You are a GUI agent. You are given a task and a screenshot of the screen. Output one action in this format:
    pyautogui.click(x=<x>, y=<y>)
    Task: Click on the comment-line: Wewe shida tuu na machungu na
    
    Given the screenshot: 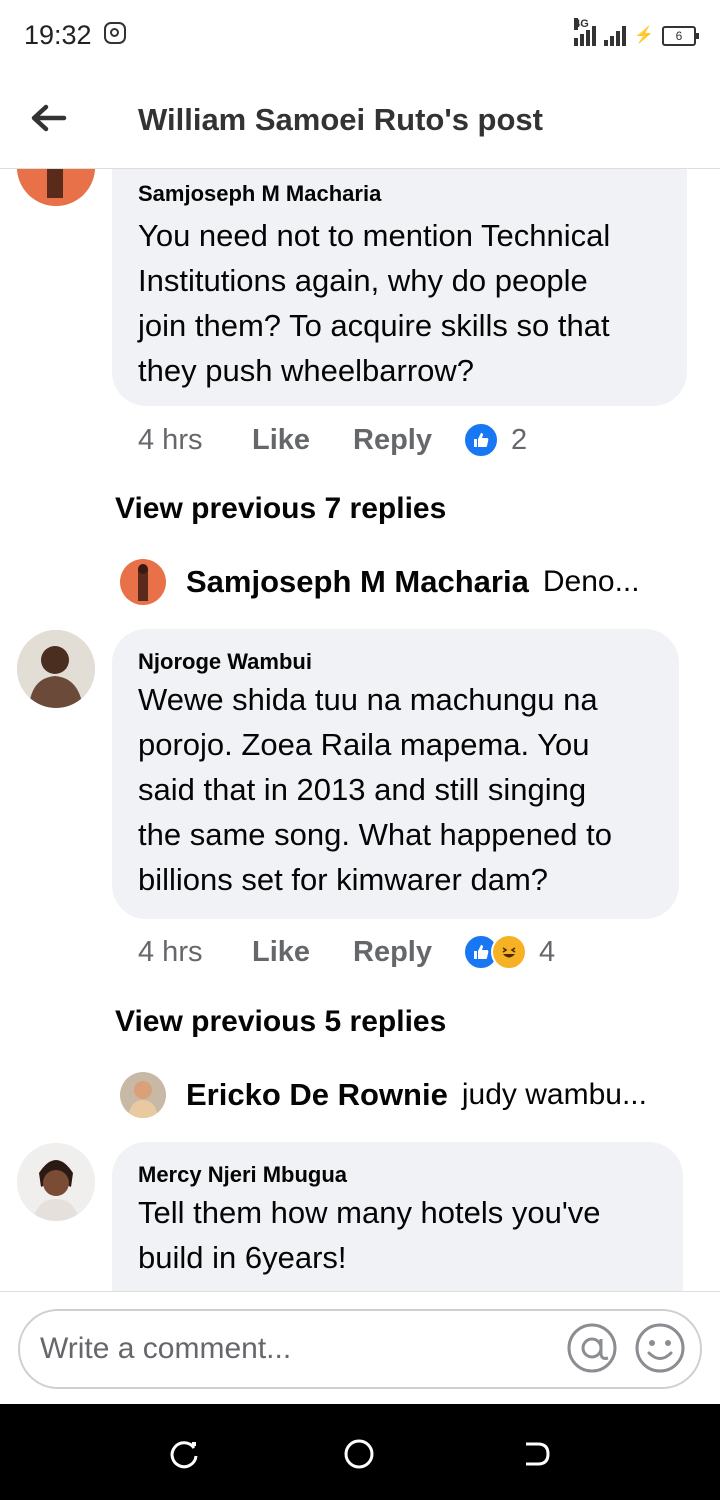 What is the action you would take?
    pyautogui.click(x=368, y=699)
    